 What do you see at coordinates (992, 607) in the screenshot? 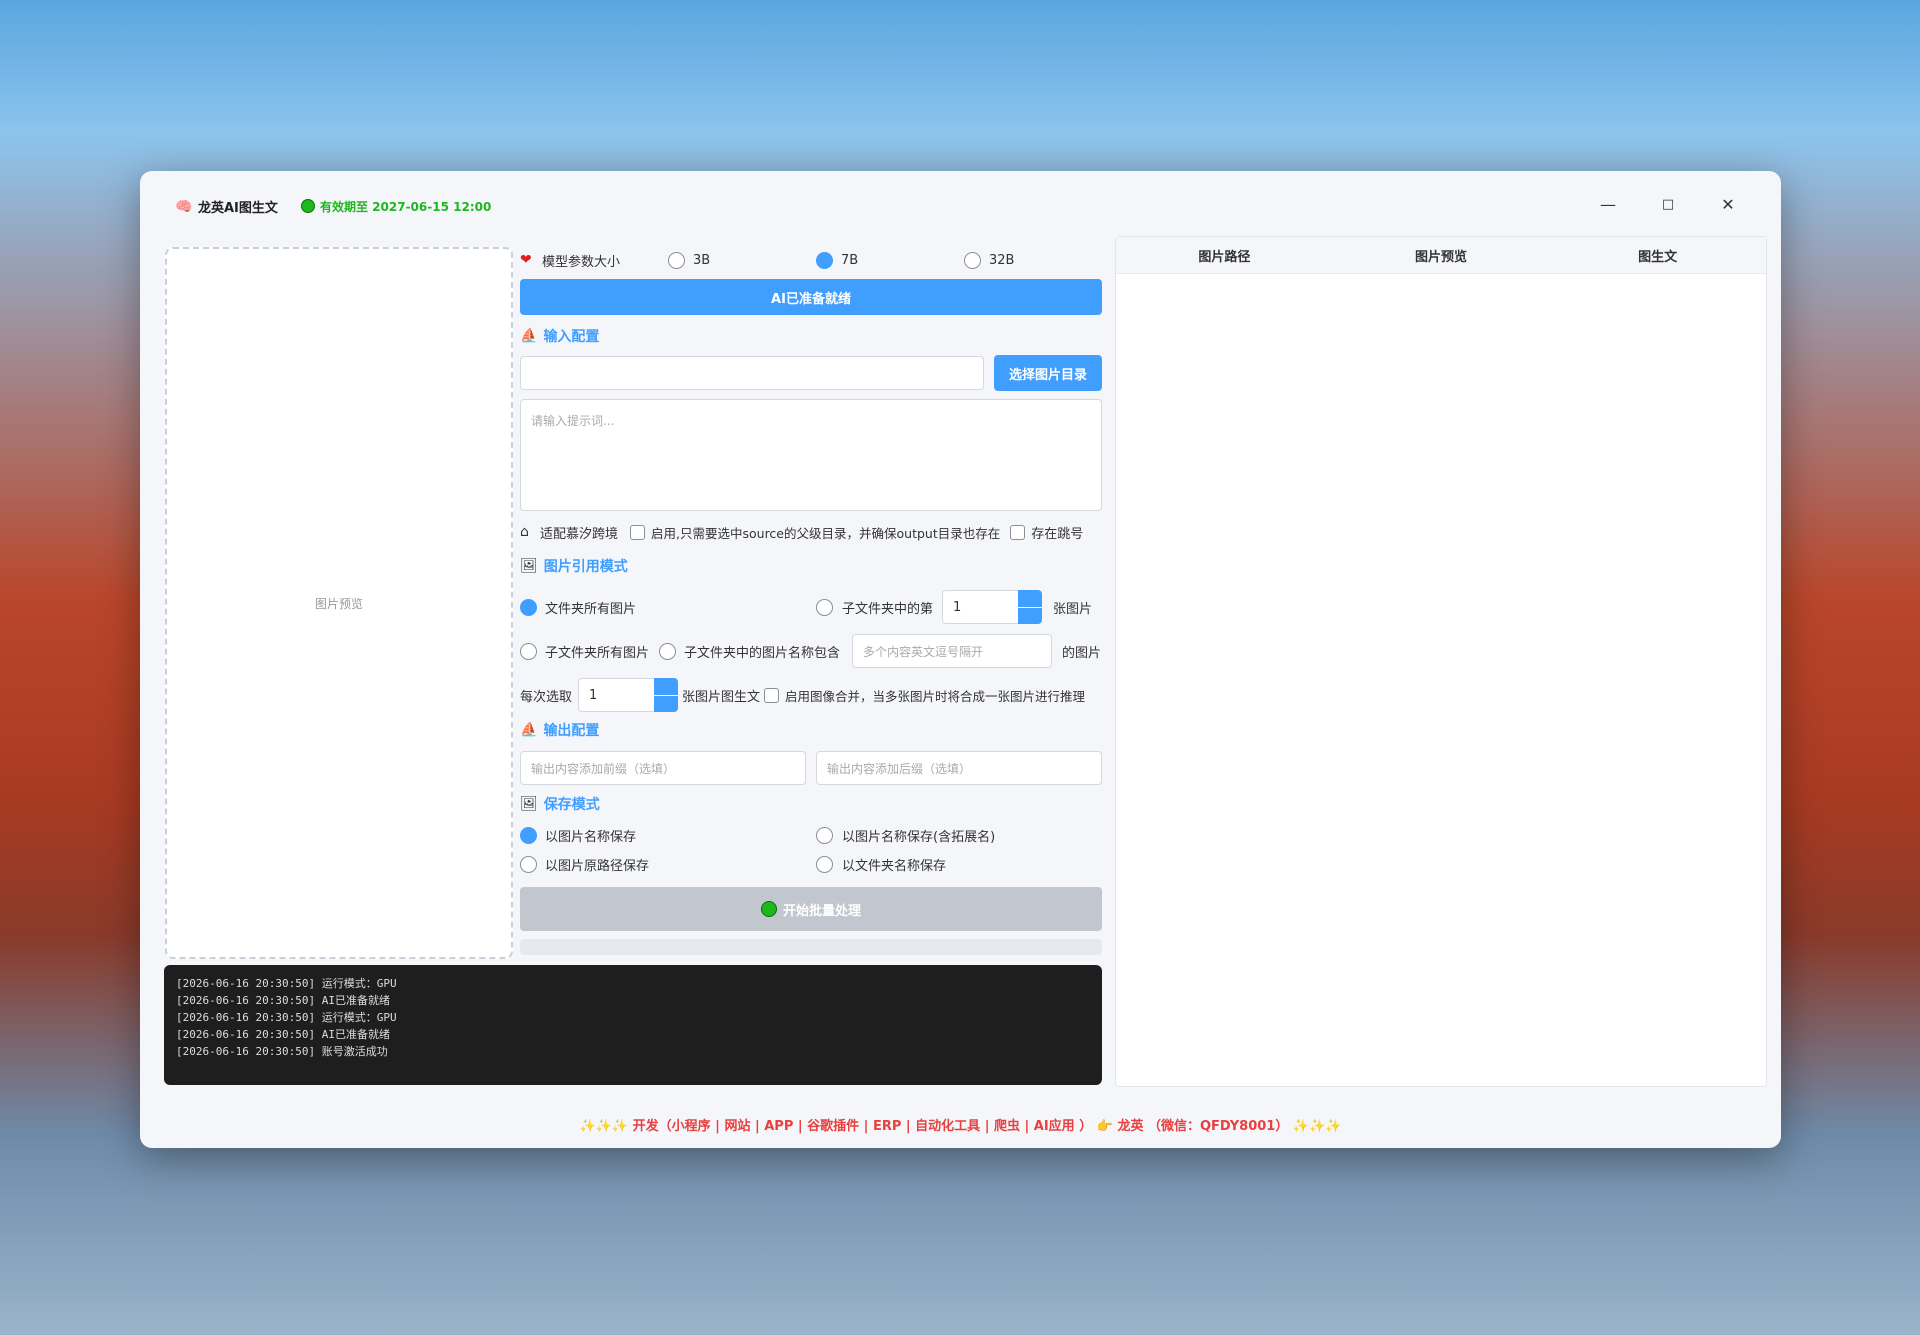
I see `nth-stepper: 1` at bounding box center [992, 607].